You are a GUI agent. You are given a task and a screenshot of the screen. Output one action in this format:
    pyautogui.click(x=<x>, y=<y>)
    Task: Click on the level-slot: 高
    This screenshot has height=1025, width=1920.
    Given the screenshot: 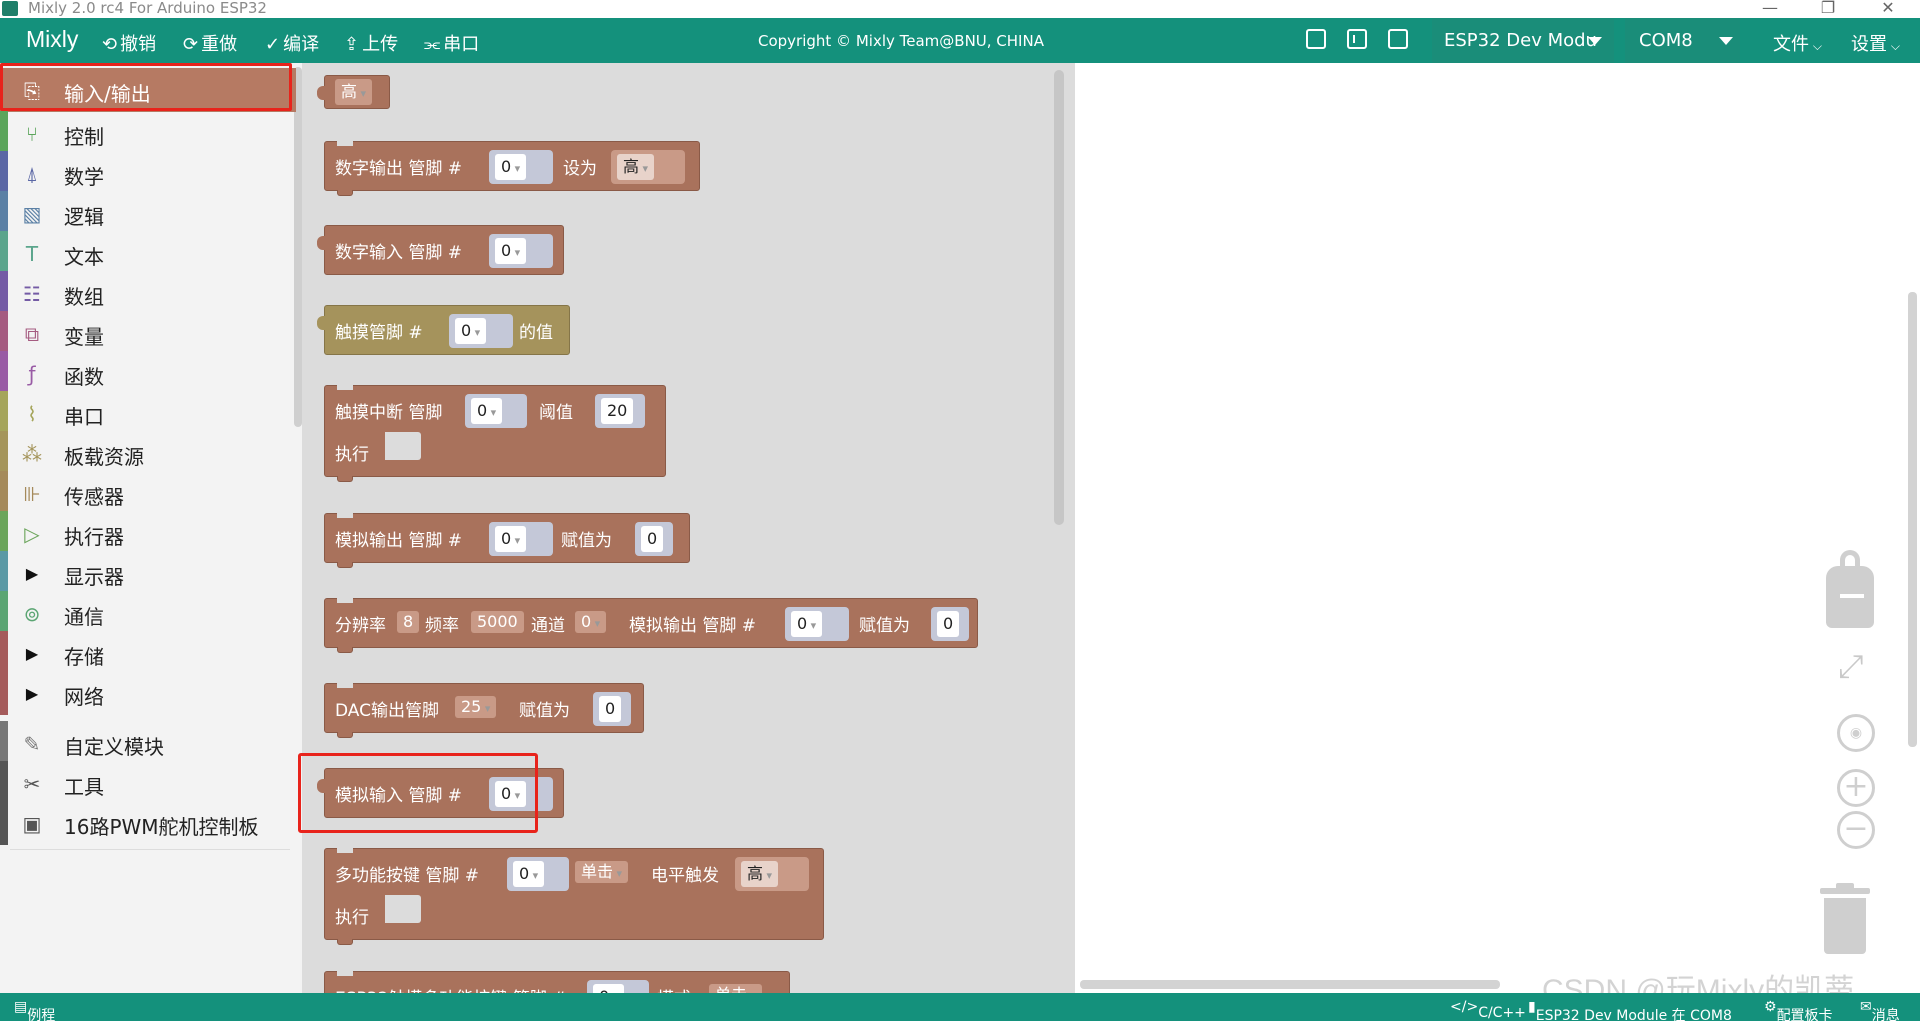 What is the action you would take?
    pyautogui.click(x=772, y=874)
    